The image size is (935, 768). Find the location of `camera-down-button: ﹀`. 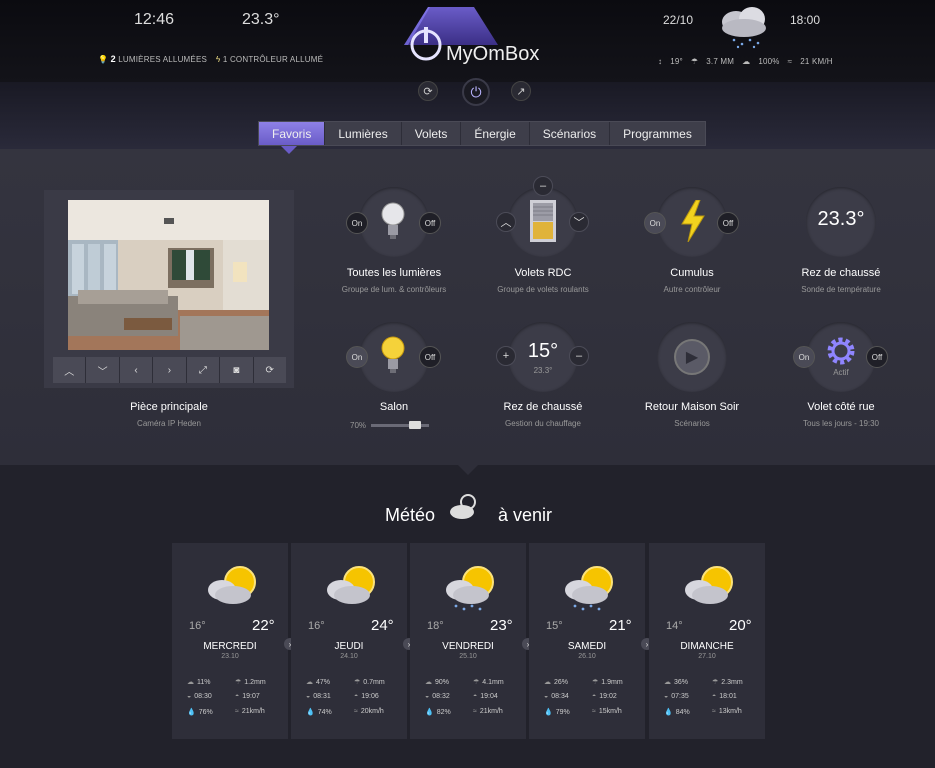

camera-down-button: ﹀ is located at coordinates (103, 370).